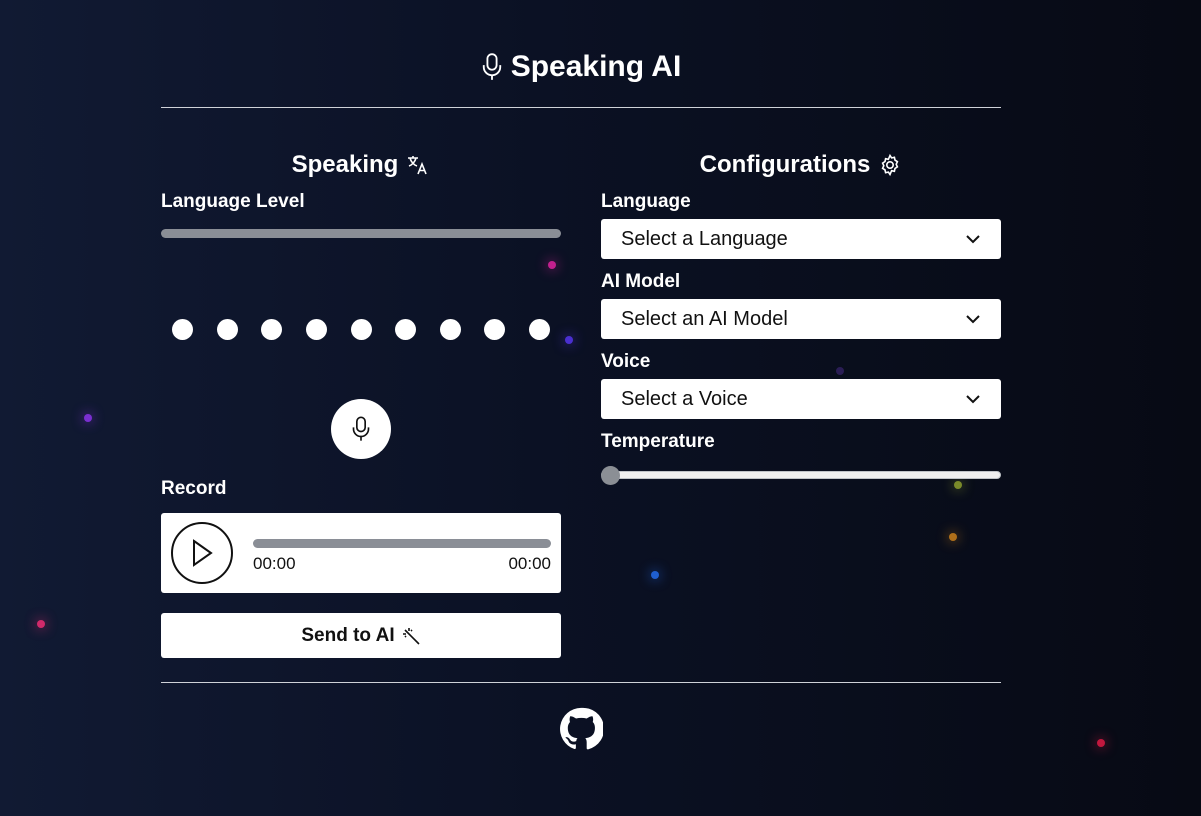 This screenshot has height=816, width=1201. What do you see at coordinates (596, 66) in the screenshot?
I see `page-title-text: Speaking AI` at bounding box center [596, 66].